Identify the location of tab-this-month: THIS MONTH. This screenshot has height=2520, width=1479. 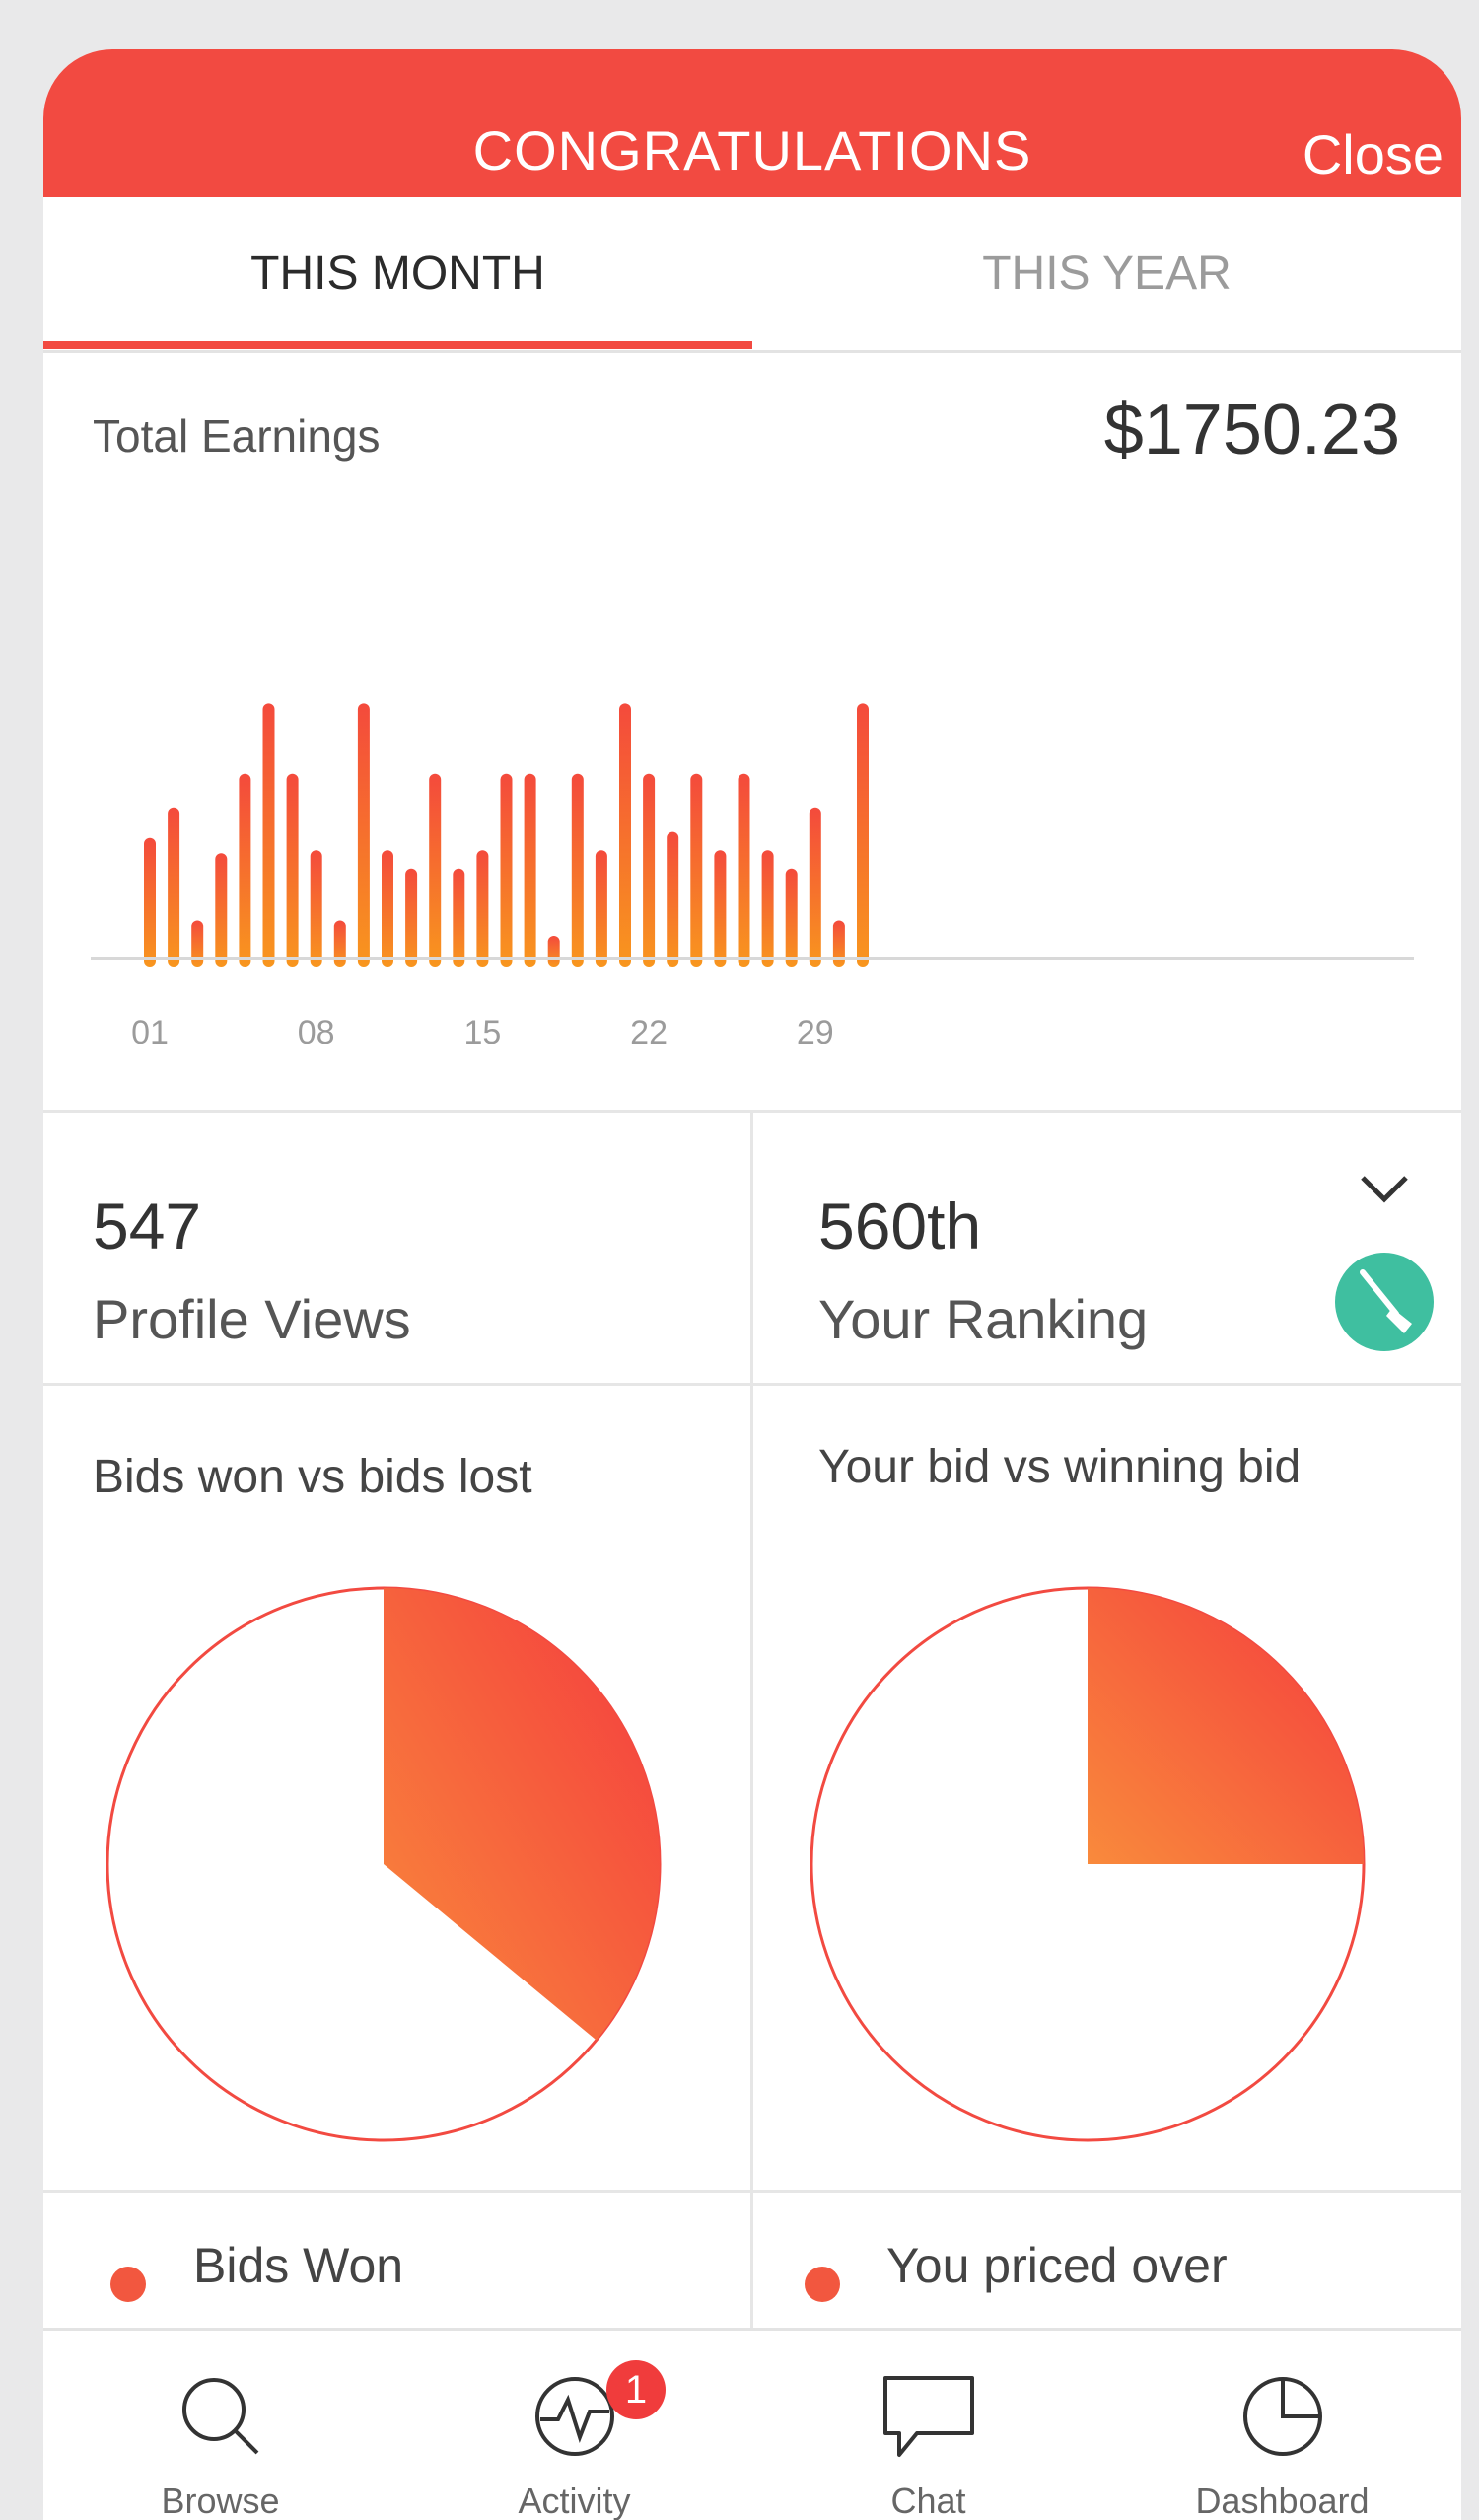
(397, 273).